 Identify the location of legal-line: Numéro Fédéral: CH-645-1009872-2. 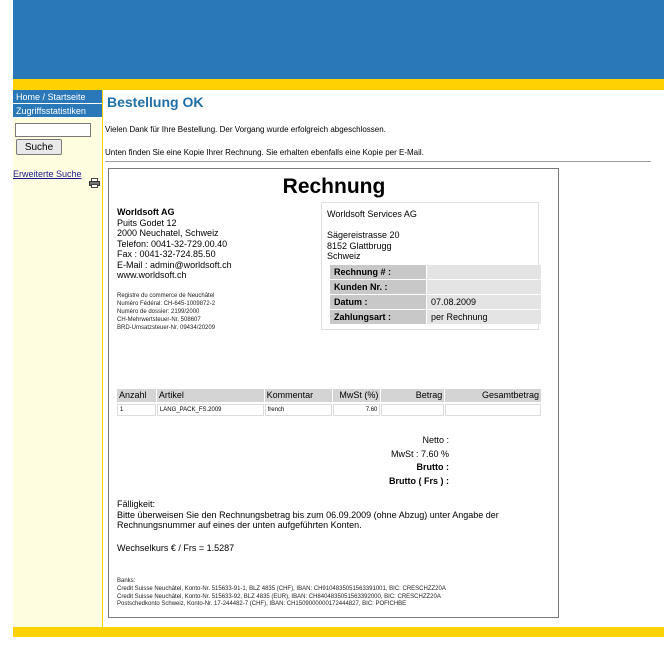
(166, 304).